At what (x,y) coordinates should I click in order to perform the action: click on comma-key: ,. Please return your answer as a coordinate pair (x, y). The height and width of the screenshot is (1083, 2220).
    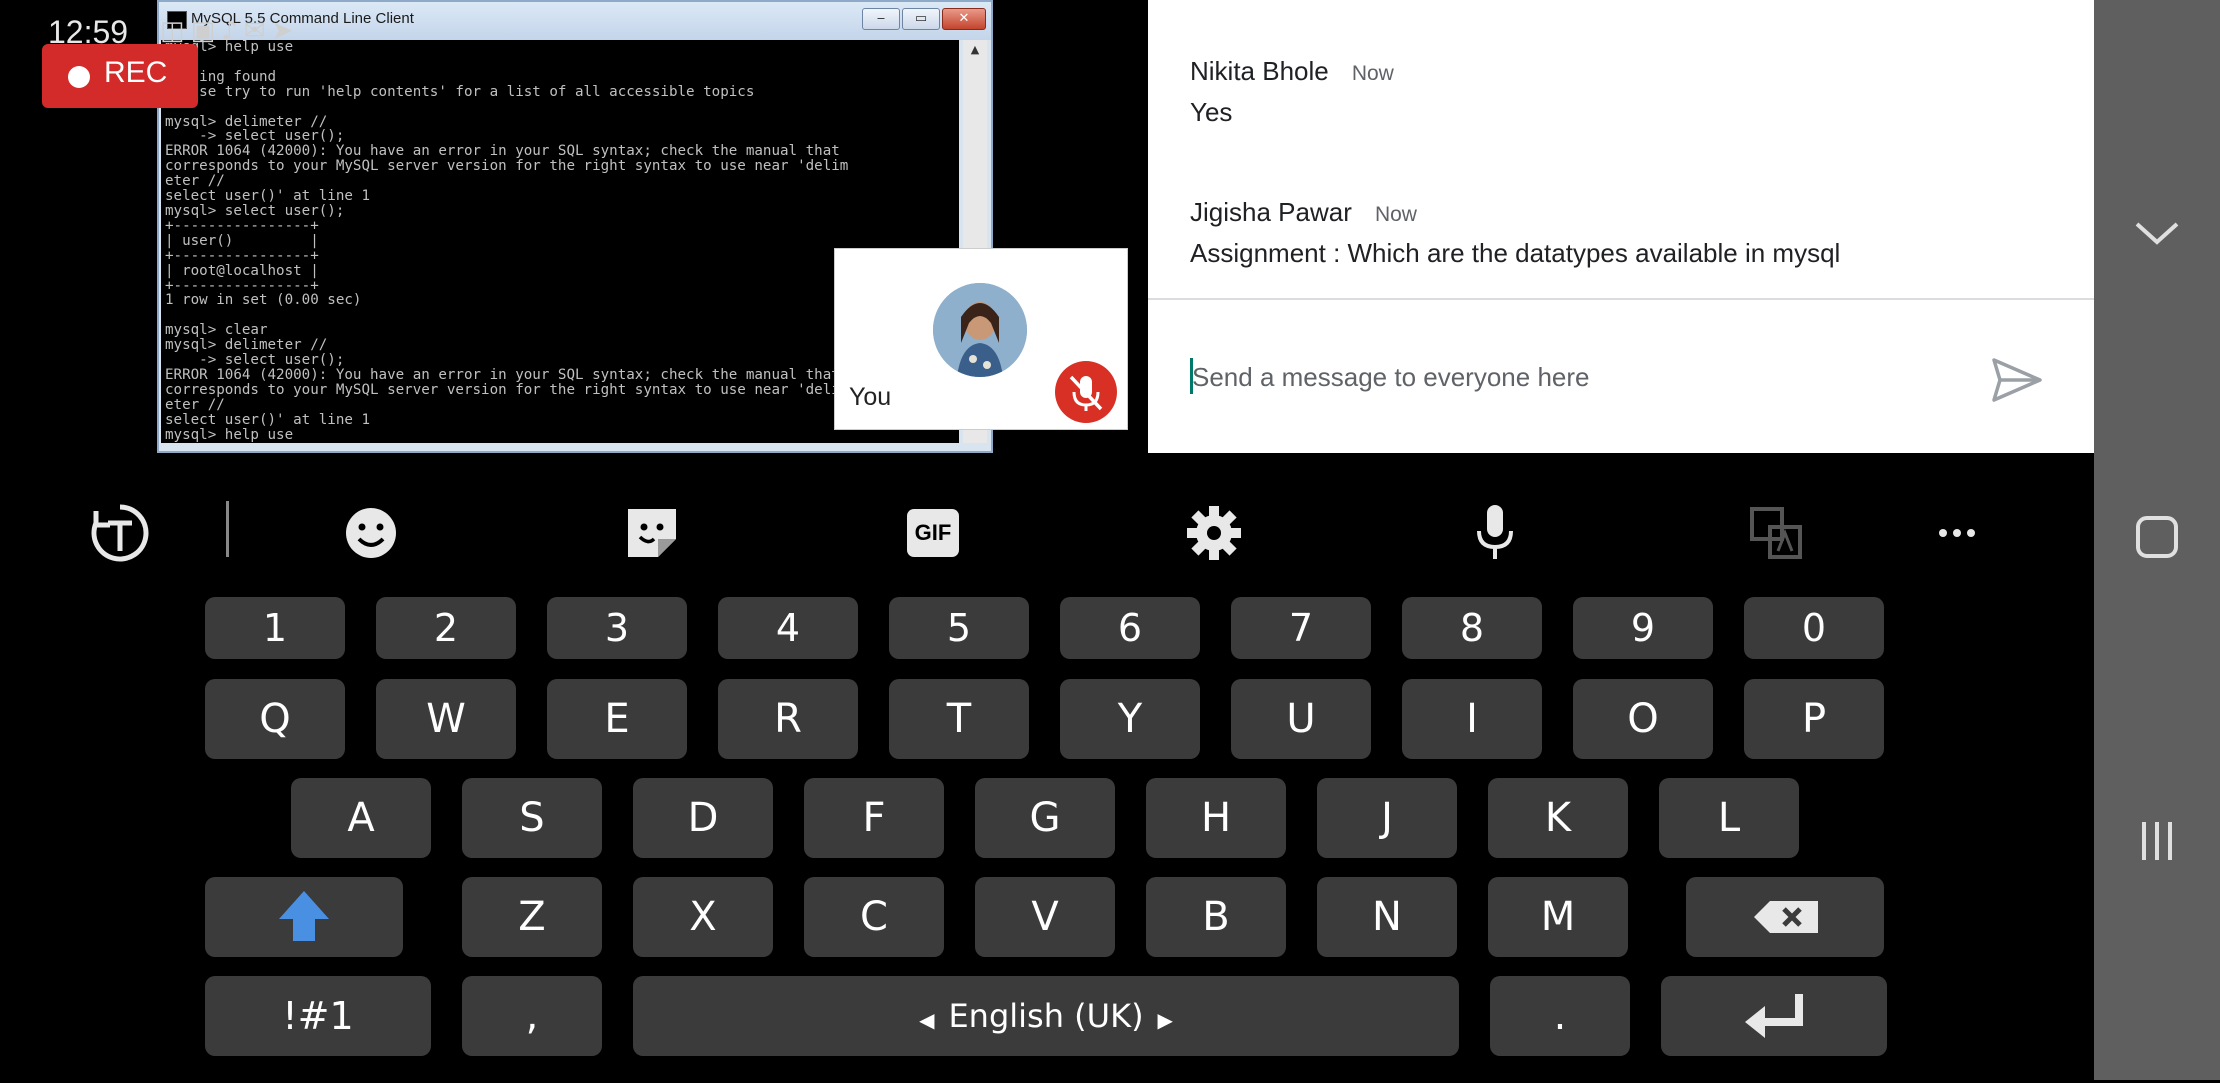
    Looking at the image, I should click on (532, 1016).